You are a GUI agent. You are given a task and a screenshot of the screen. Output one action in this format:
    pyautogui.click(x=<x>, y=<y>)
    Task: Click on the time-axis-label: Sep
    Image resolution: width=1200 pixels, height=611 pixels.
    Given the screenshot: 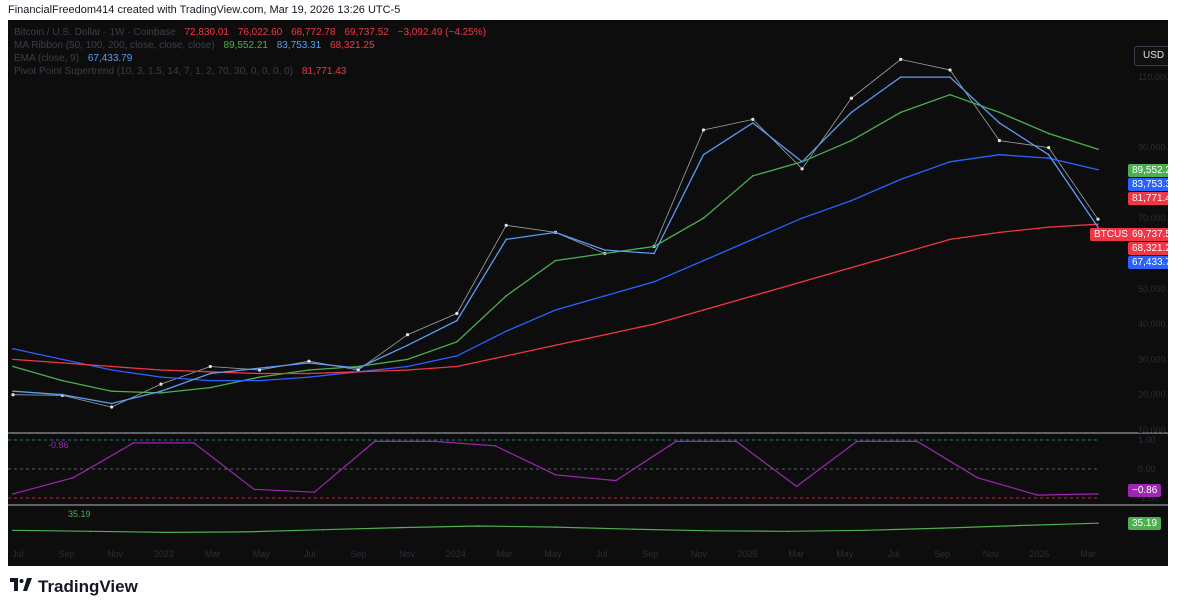 What is the action you would take?
    pyautogui.click(x=358, y=554)
    